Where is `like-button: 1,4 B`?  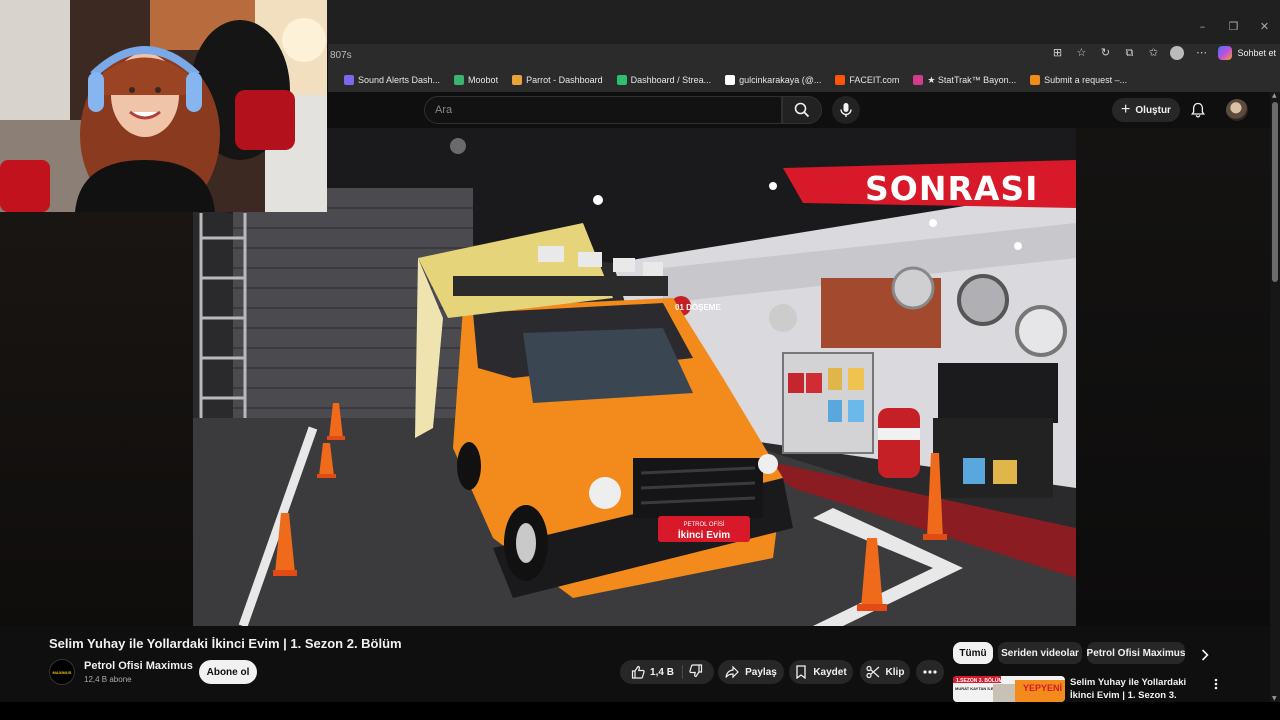 like-button: 1,4 B is located at coordinates (657, 672).